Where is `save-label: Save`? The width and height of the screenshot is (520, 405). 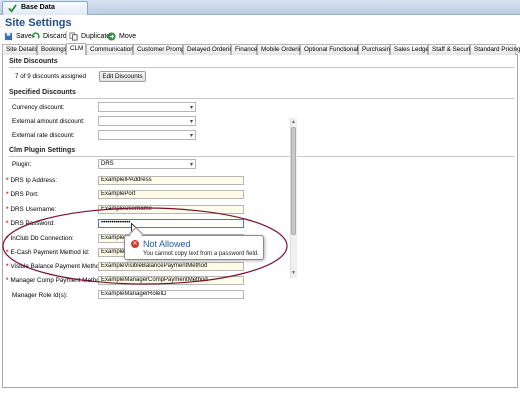 save-label: Save is located at coordinates (24, 36).